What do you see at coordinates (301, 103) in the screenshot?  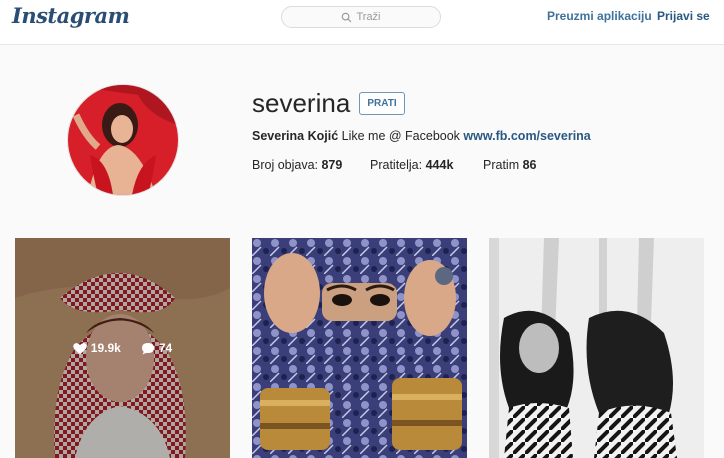 I see `profile-username: severina` at bounding box center [301, 103].